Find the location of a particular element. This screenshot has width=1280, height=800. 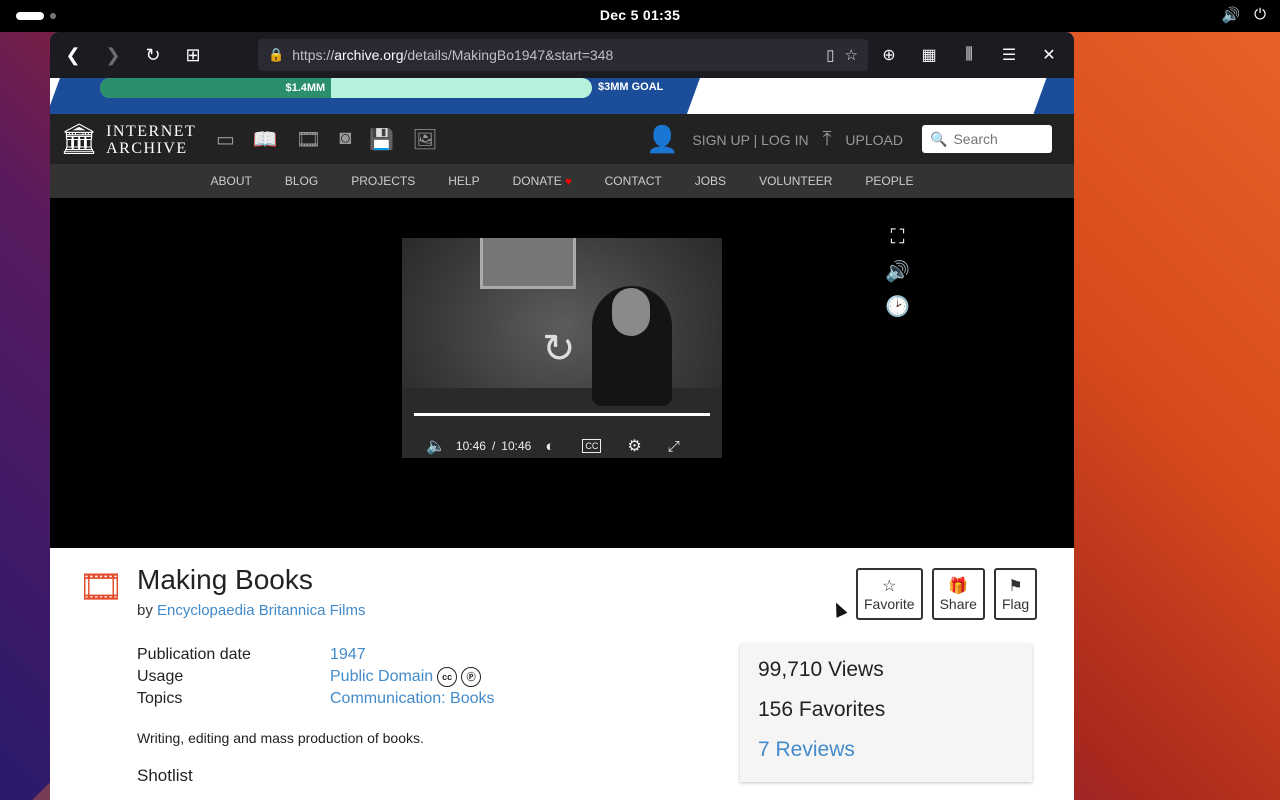

flag-icon: ⚑ is located at coordinates (1015, 586).